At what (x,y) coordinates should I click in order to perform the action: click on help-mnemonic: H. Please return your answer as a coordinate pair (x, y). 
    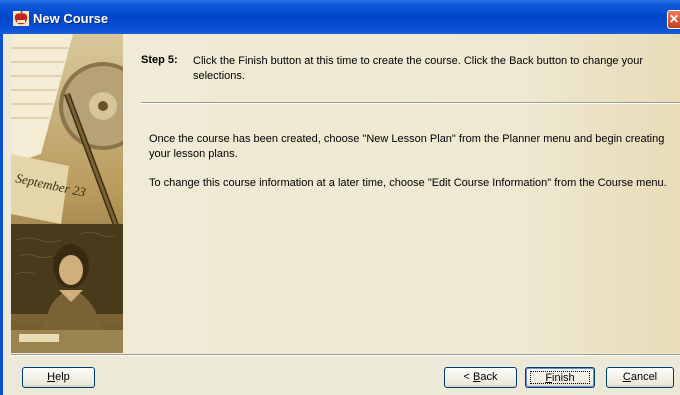
    Looking at the image, I should click on (51, 377).